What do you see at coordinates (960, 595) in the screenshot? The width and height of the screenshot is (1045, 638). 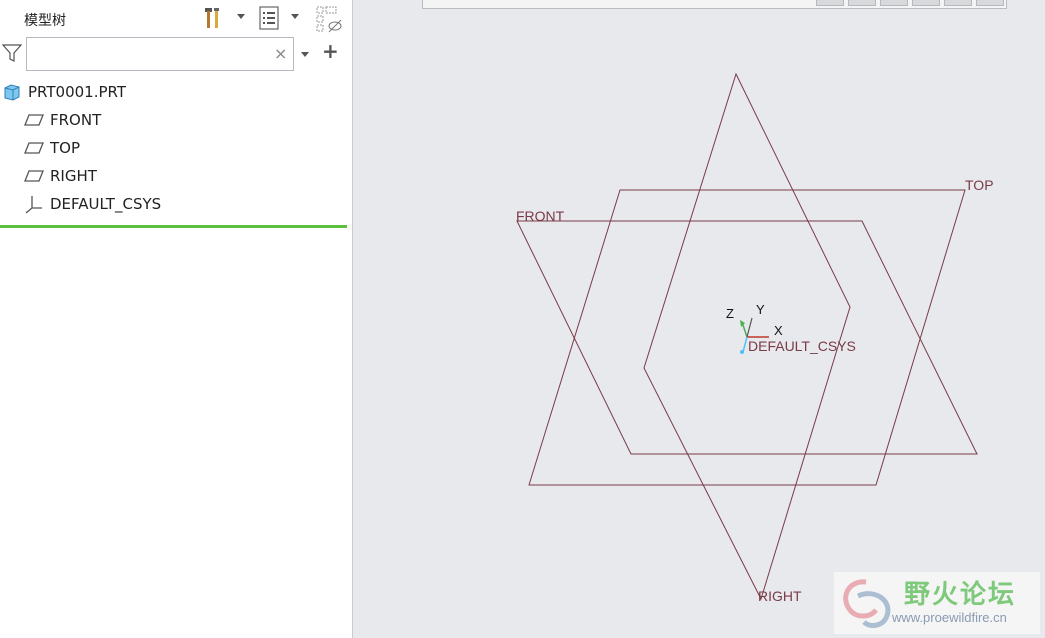 I see `watermark-title: 野火论坛` at bounding box center [960, 595].